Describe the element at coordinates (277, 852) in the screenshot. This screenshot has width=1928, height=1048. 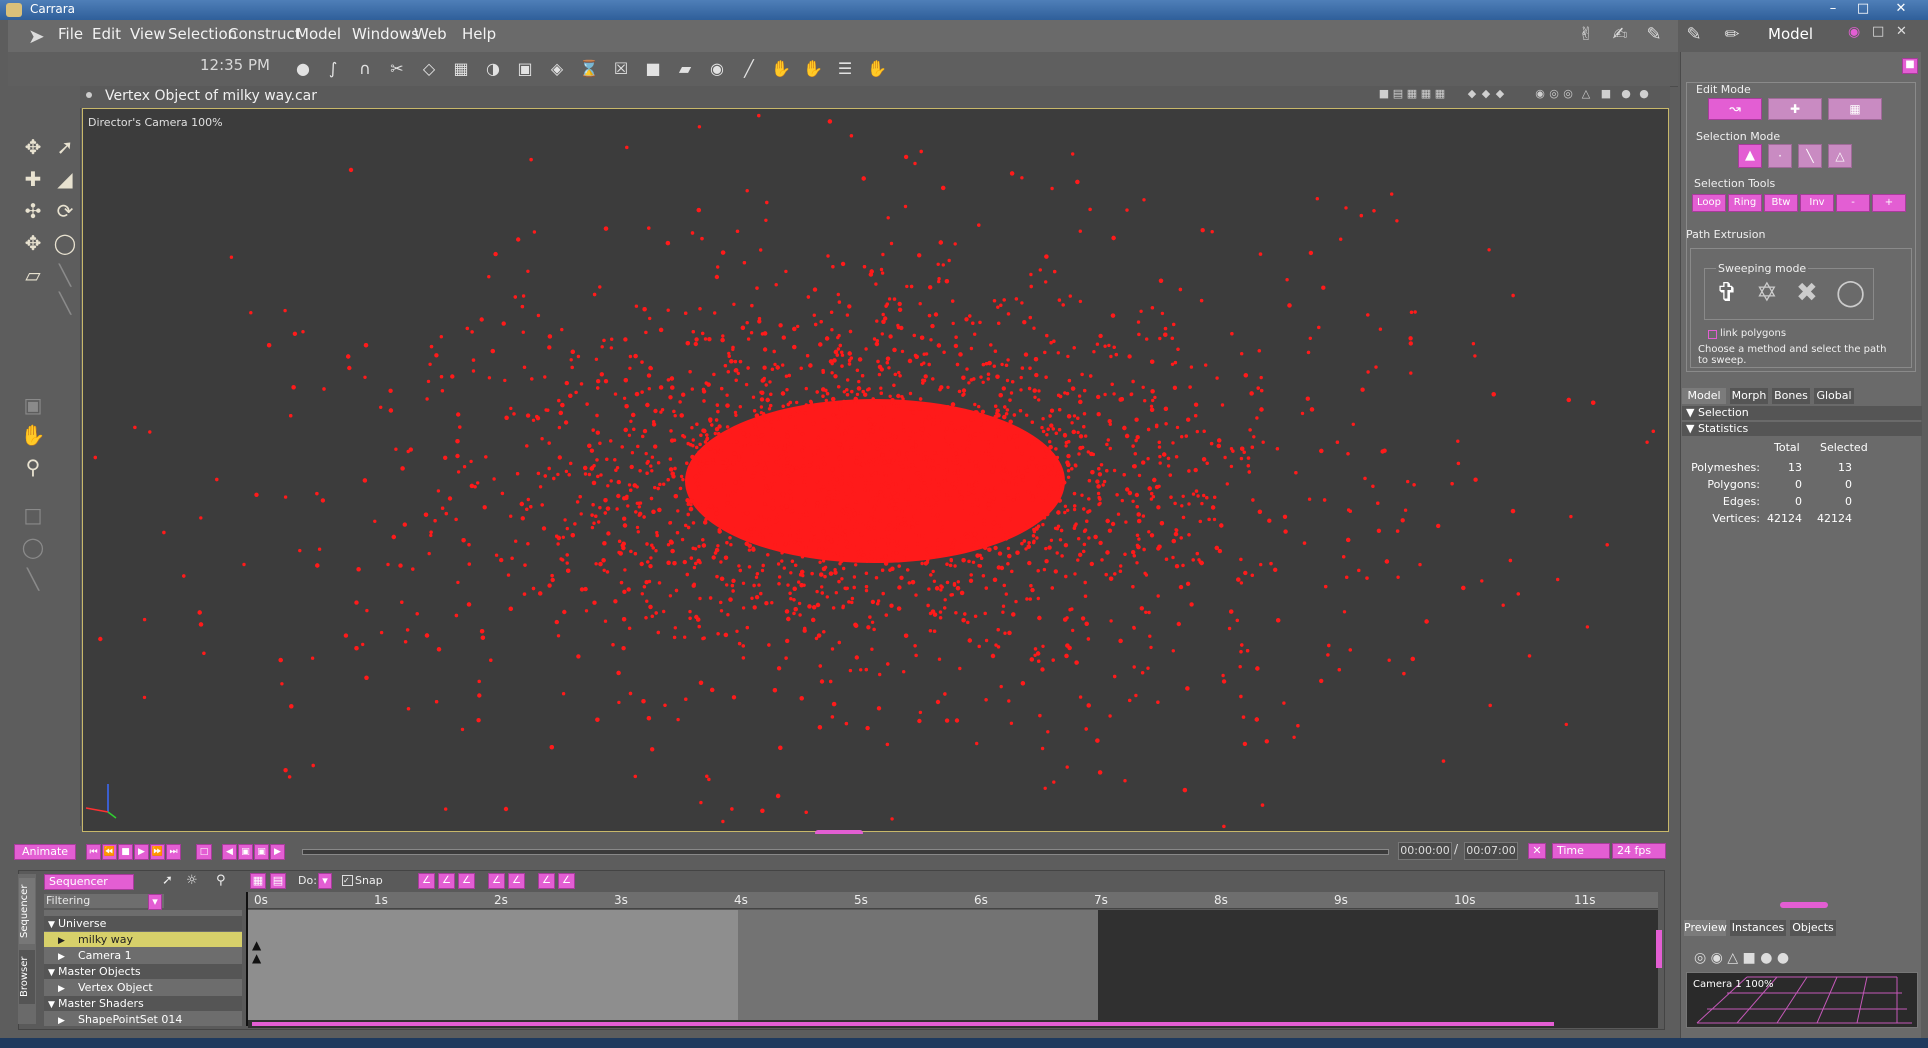
I see `next-key-icon: ▶` at that location.